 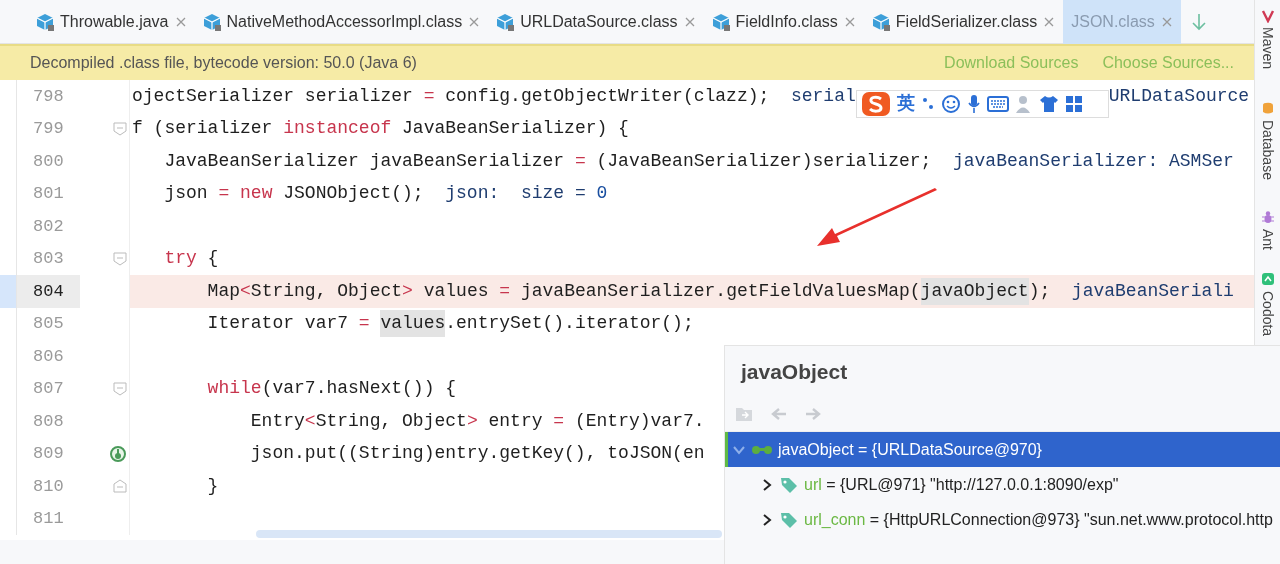 What do you see at coordinates (48, 96) in the screenshot?
I see `line-number: 798` at bounding box center [48, 96].